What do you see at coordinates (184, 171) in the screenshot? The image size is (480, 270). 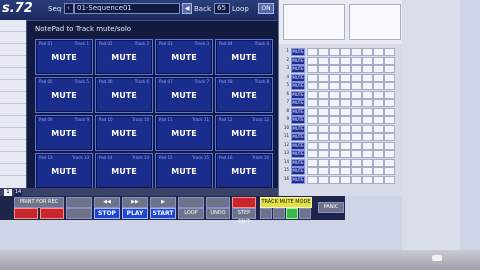 I see `mute-pad: Pad 15 Track 15 MUTE` at bounding box center [184, 171].